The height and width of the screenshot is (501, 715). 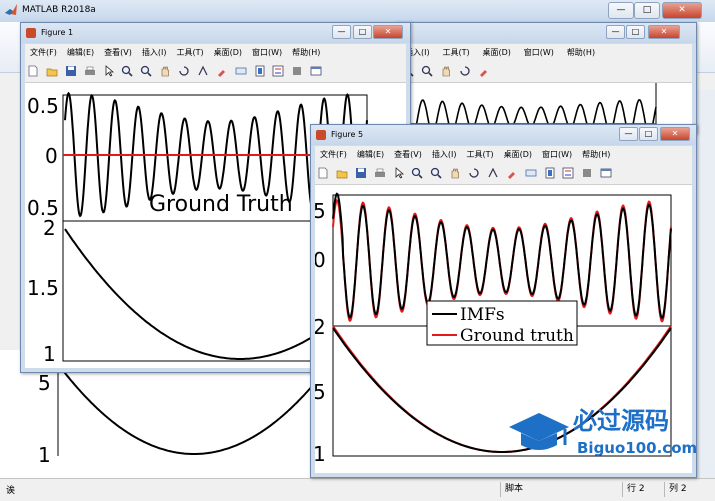 I want to click on watermark: 必过源码 Biguo100.com, so click(x=607, y=431).